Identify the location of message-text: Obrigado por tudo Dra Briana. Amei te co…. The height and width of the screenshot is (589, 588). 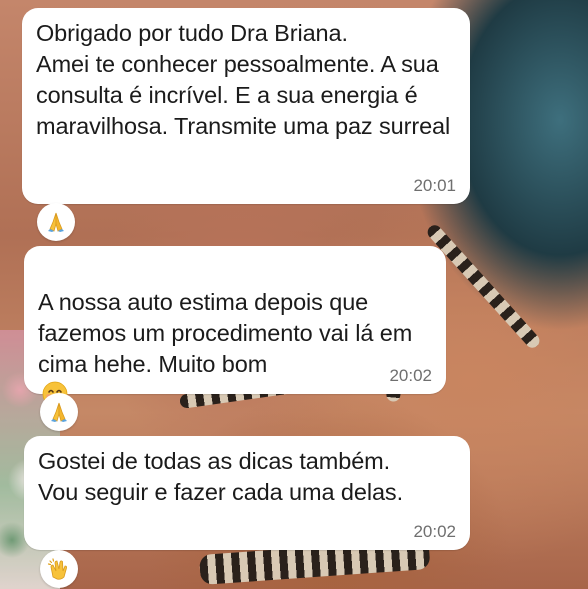
(243, 79).